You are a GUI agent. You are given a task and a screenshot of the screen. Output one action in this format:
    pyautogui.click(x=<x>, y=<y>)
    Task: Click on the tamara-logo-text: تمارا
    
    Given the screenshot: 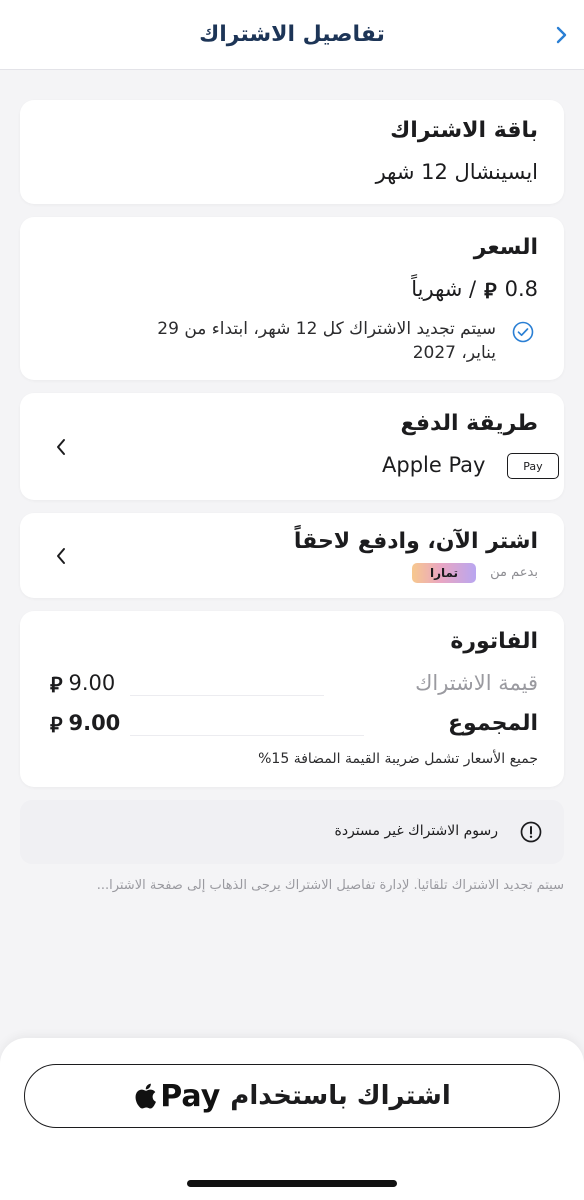 What is the action you would take?
    pyautogui.click(x=444, y=573)
    